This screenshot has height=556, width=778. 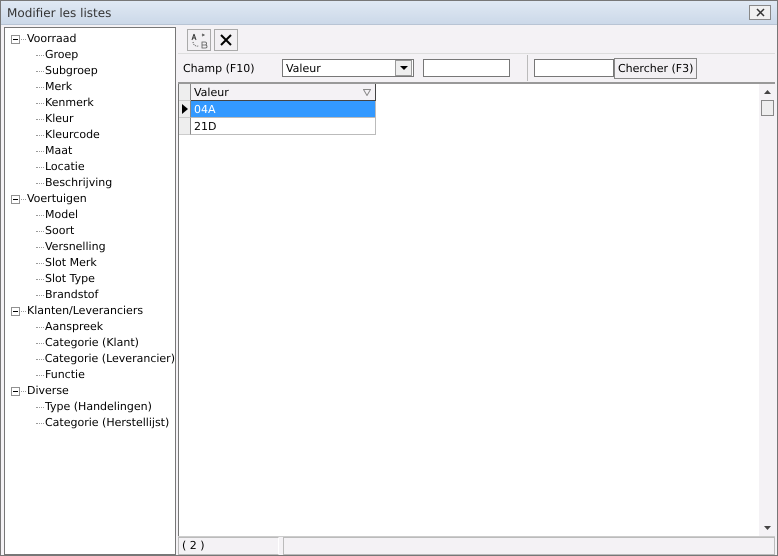 I want to click on filter-icon, so click(x=367, y=92).